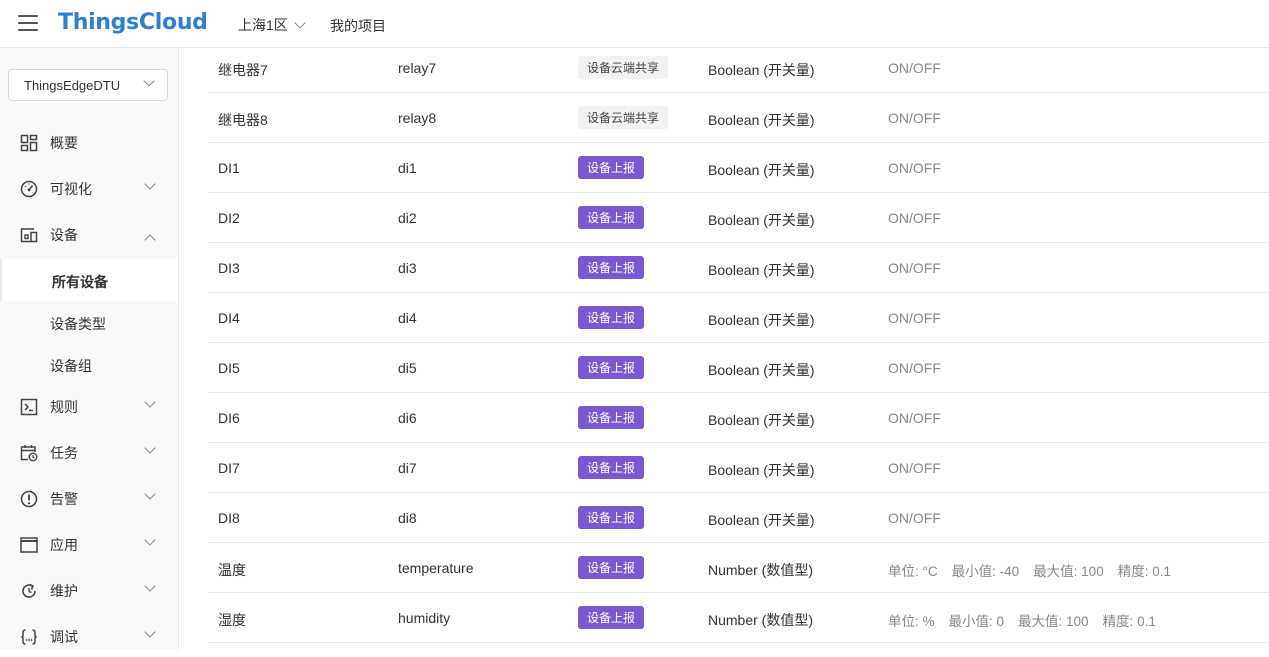 The image size is (1269, 657). Describe the element at coordinates (28, 23) in the screenshot. I see `menu-icon` at that location.